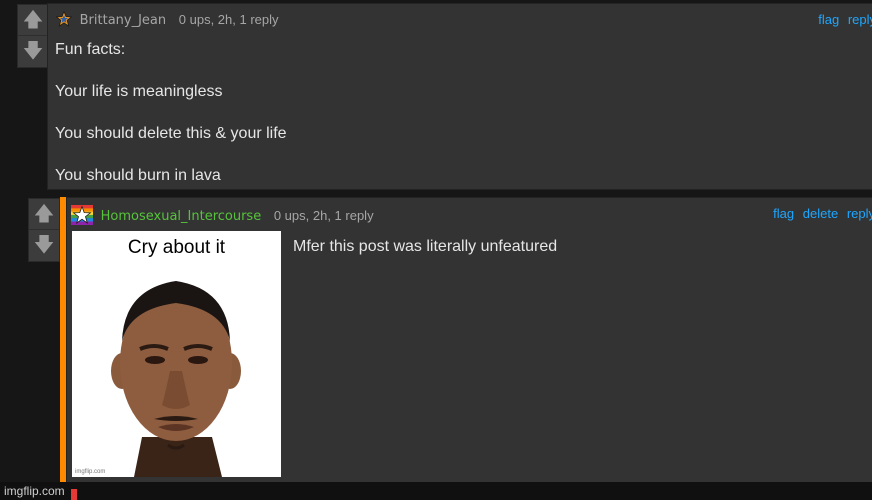 This screenshot has width=872, height=500. Describe the element at coordinates (139, 91) in the screenshot. I see `comment-line: Your life is meaningless` at that location.